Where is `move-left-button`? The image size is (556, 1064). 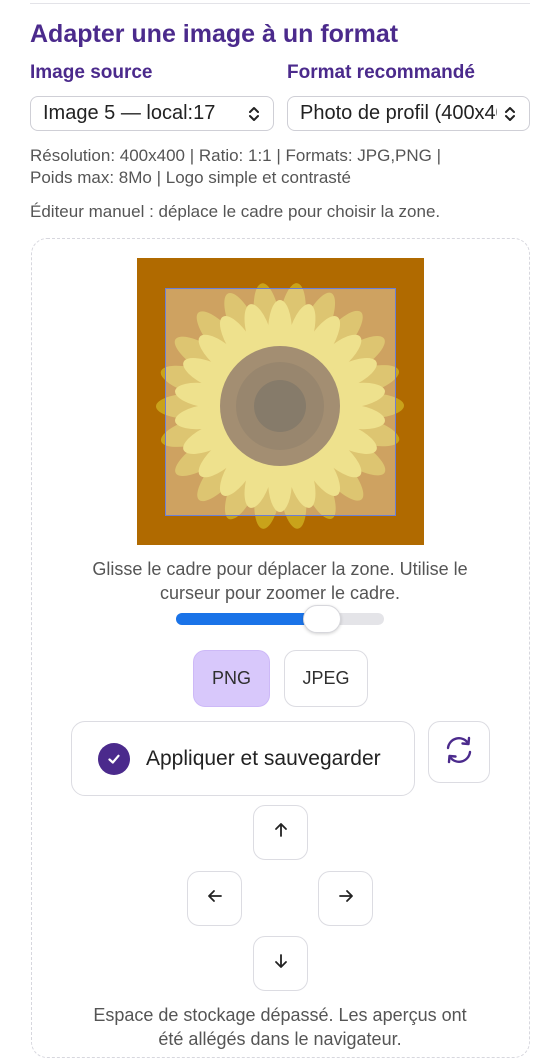
move-left-button is located at coordinates (214, 898).